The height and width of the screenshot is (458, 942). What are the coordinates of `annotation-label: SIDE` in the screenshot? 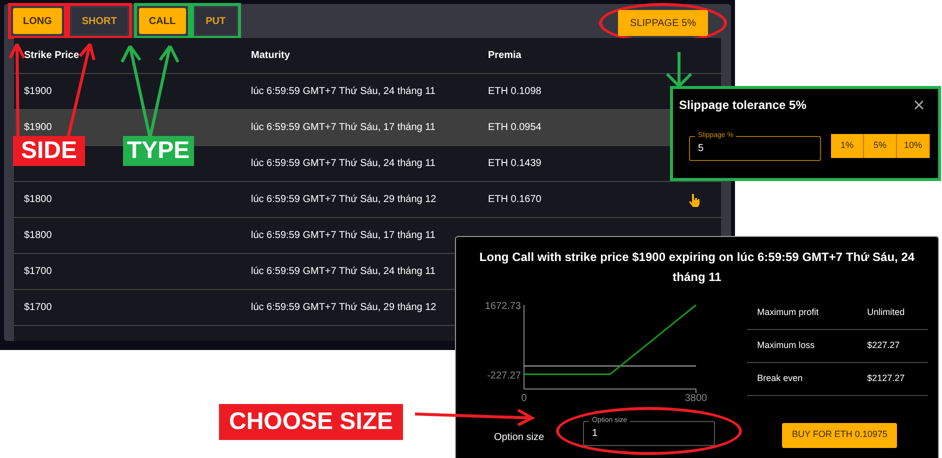 It's located at (49, 151).